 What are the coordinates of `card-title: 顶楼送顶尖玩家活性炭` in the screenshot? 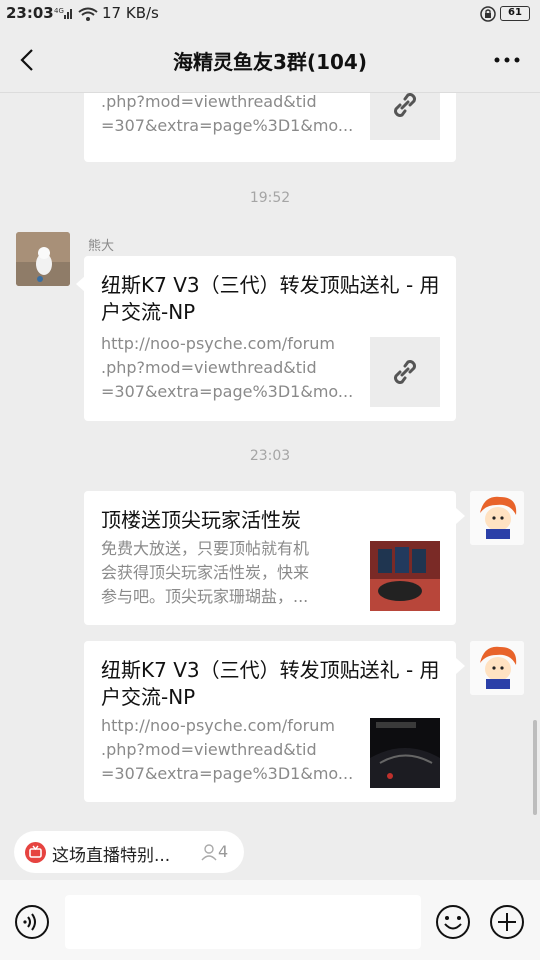 It's located at (201, 520).